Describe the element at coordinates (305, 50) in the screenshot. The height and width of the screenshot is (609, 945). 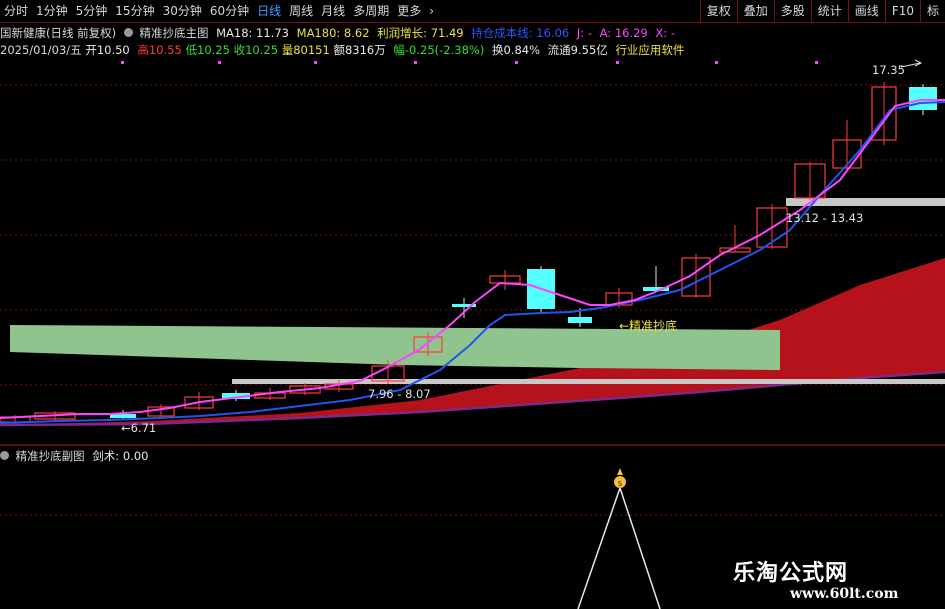
I see `quote-volume: 量80151` at that location.